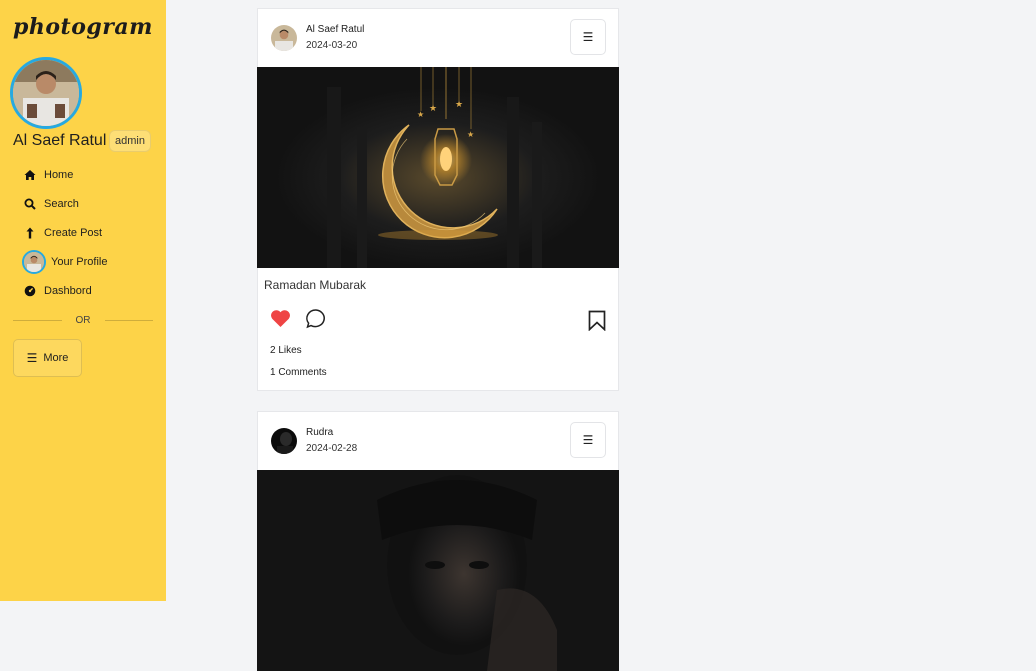 The height and width of the screenshot is (671, 1036). I want to click on sidebar-item-label: Create Post, so click(73, 232).